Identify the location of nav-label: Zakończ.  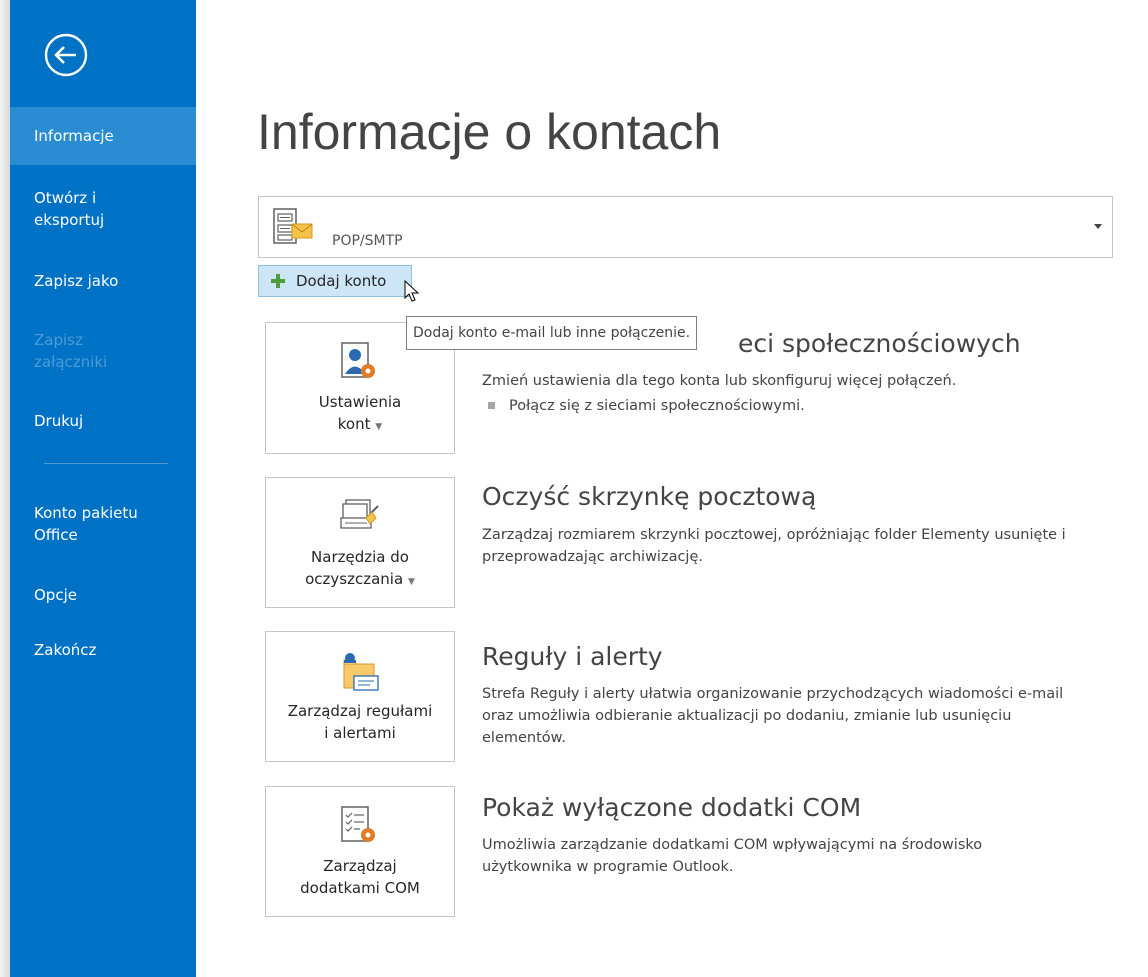
(65, 650).